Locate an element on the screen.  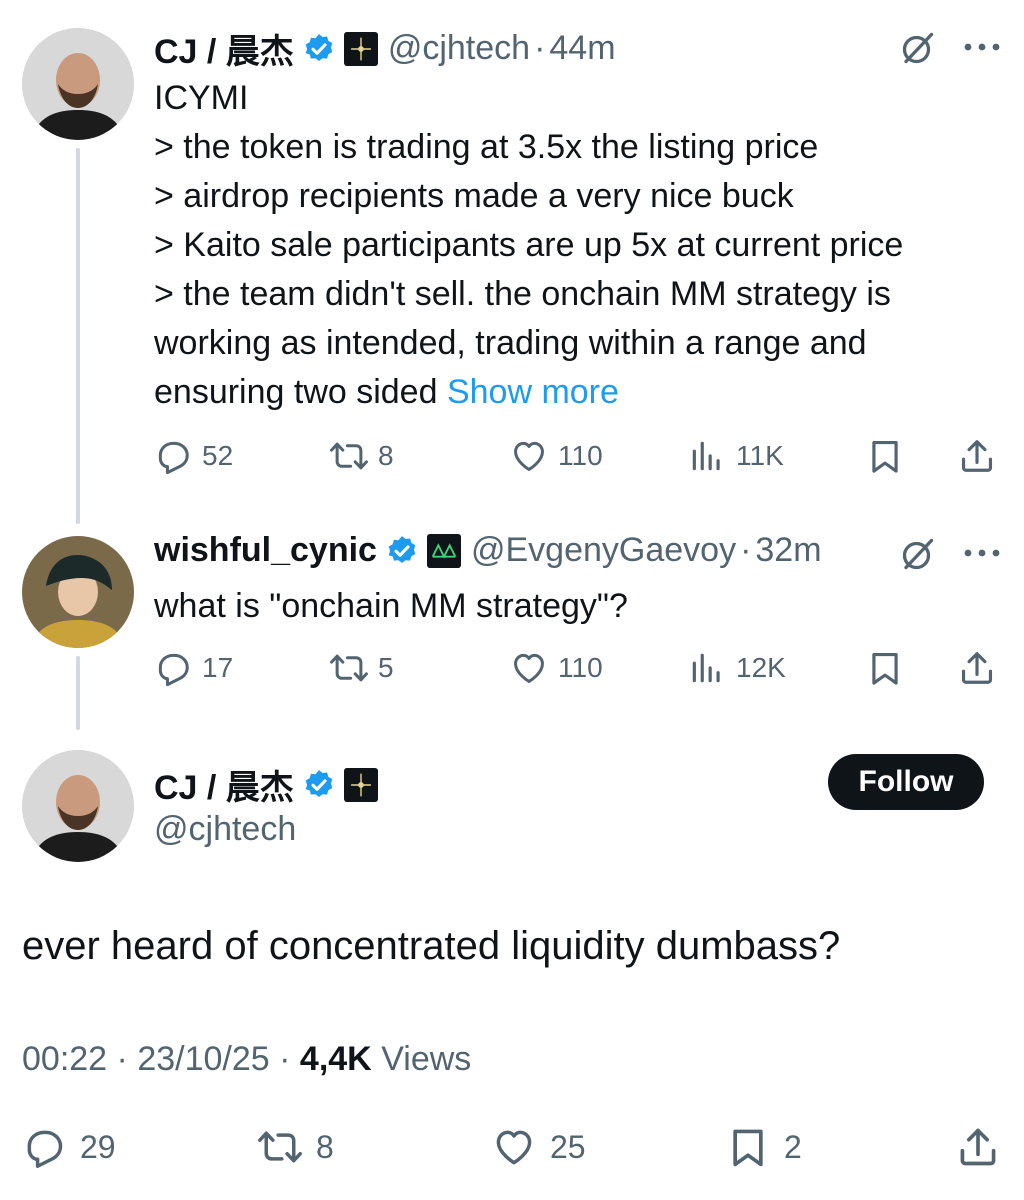
tweet2-text: what is "onchain MM strategy"? is located at coordinates (584, 606).